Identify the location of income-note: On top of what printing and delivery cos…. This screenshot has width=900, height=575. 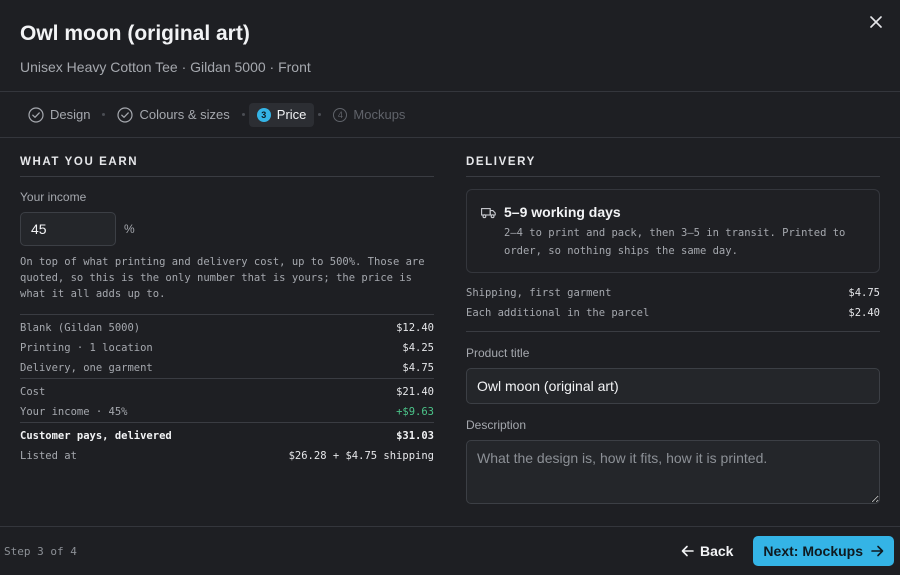
(222, 278).